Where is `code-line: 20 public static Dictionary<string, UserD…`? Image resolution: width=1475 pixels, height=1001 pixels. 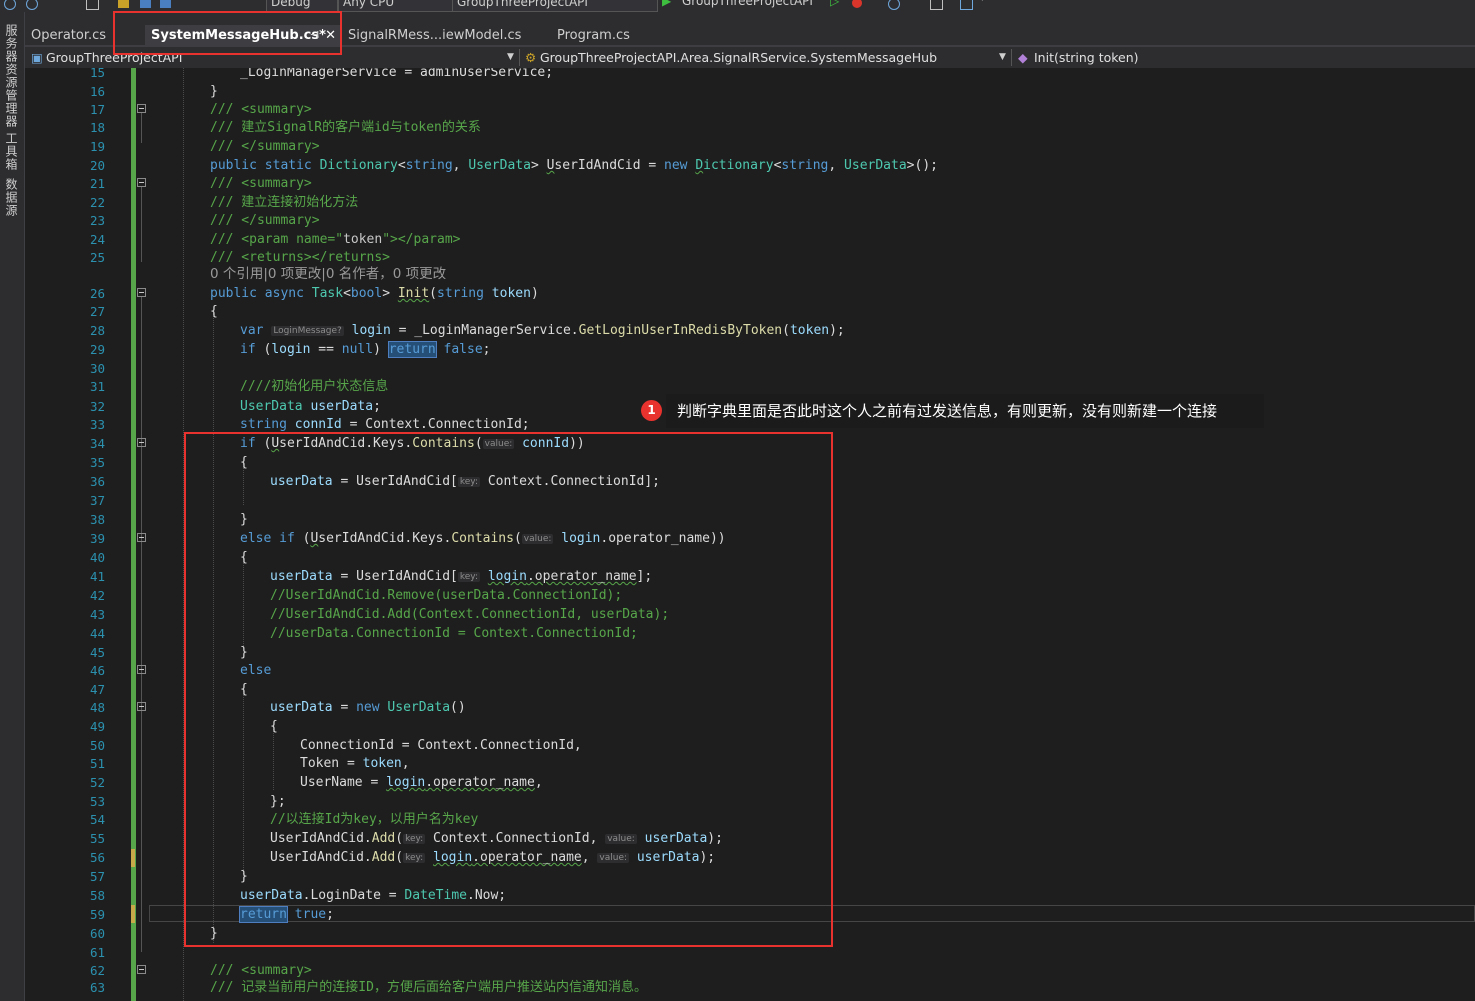
code-line: 20 public static Dictionary<string, UserD… is located at coordinates (750, 165).